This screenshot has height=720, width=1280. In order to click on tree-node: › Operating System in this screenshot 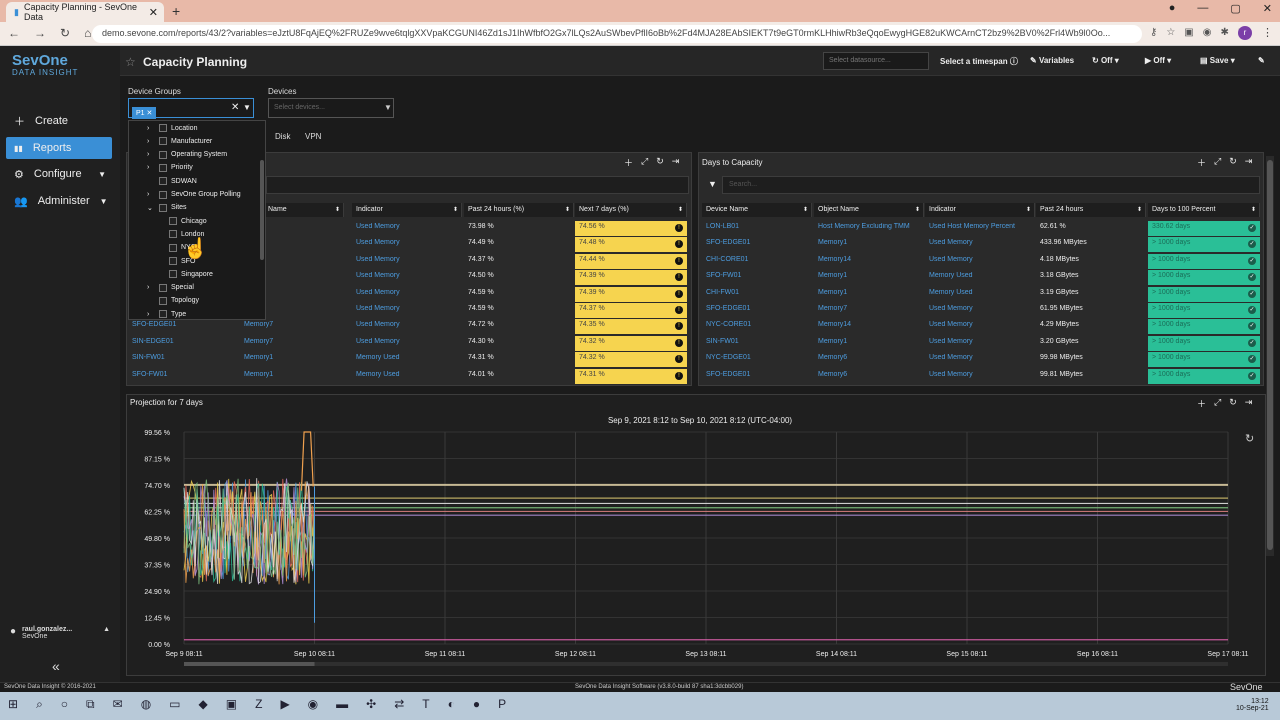, I will do `click(187, 154)`.